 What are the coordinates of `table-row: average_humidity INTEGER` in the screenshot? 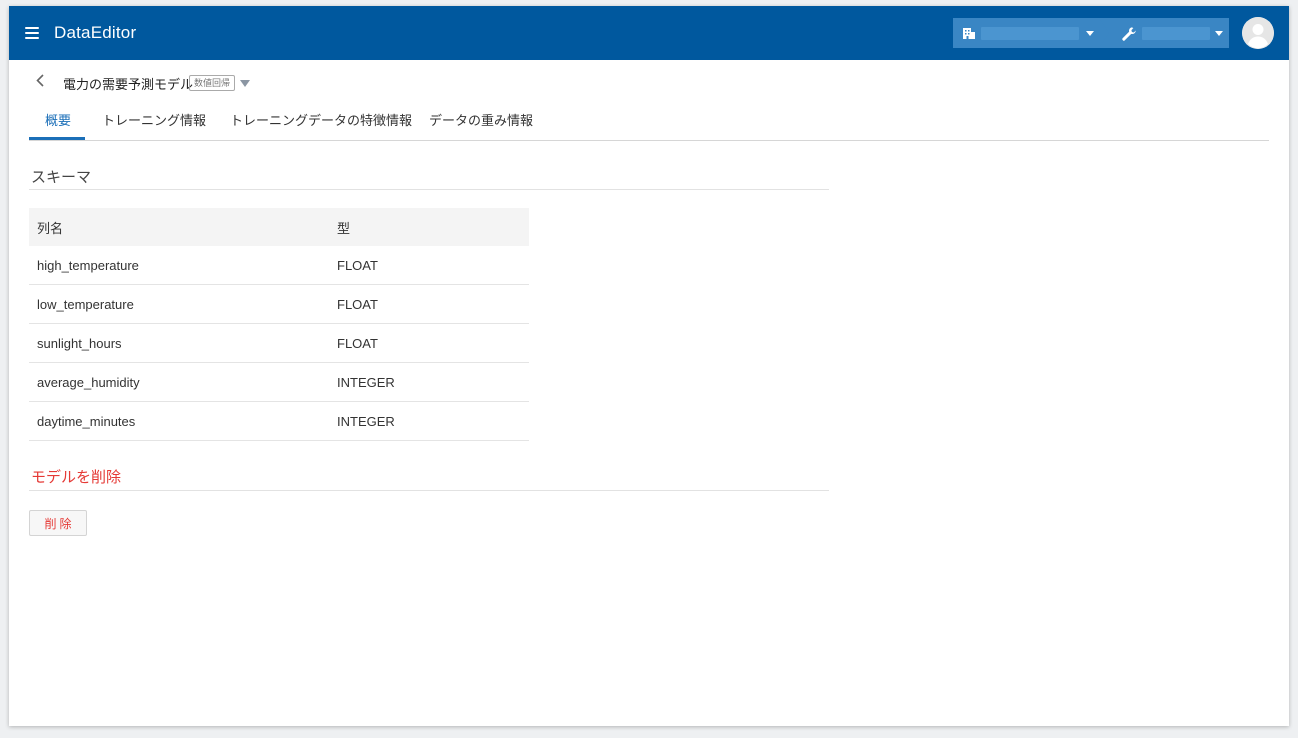 It's located at (279, 382).